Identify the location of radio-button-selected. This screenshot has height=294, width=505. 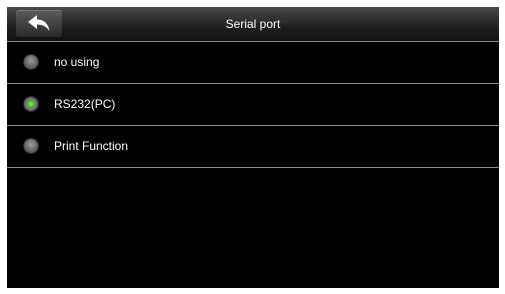
(31, 104).